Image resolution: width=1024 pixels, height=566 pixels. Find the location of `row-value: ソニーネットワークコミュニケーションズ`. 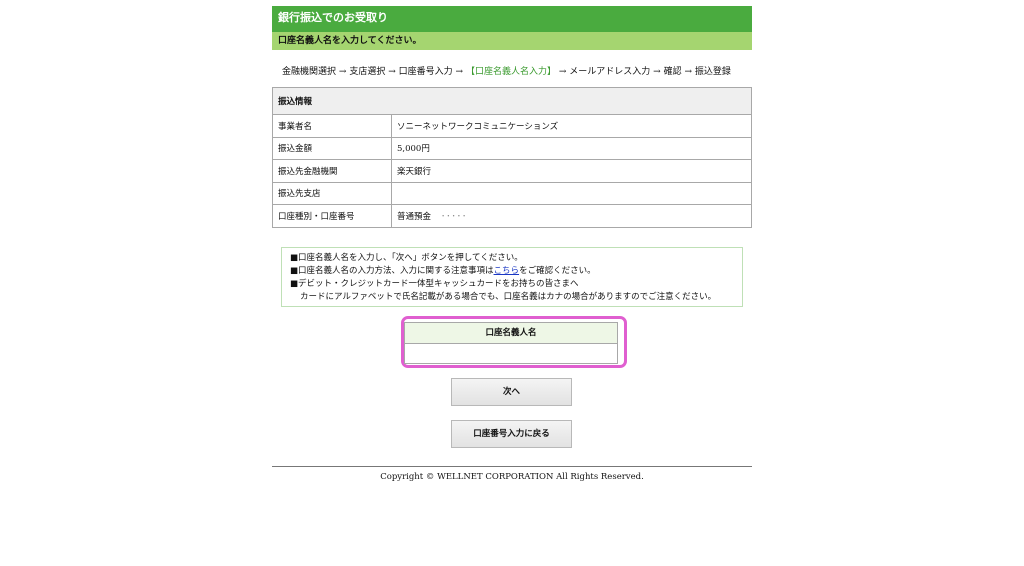

row-value: ソニーネットワークコミュニケーションズ is located at coordinates (571, 126).